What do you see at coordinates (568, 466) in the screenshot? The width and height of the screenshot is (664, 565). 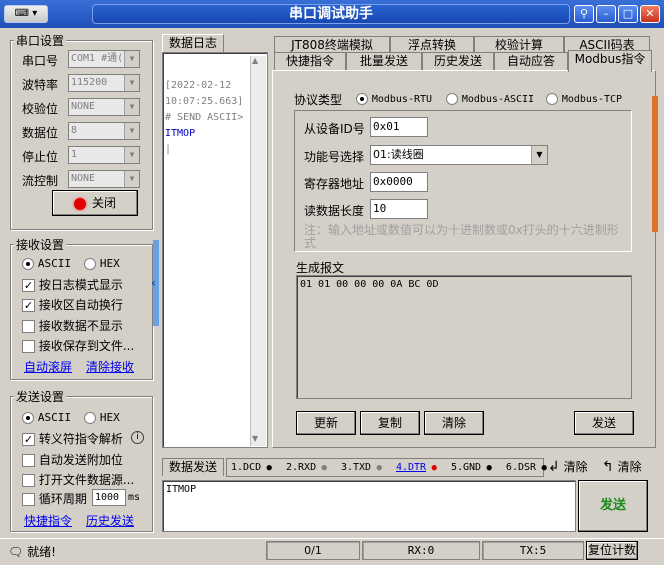 I see `clear-send-button: ↲ 清除` at bounding box center [568, 466].